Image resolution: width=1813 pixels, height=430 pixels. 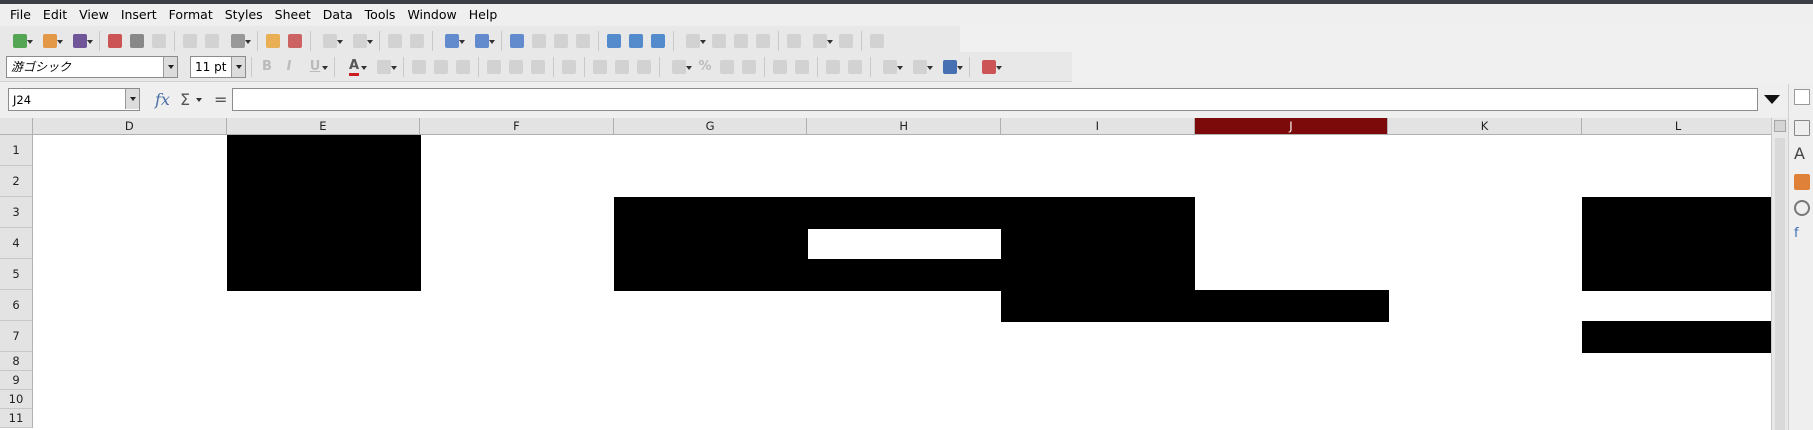 What do you see at coordinates (360, 41) in the screenshot?
I see `redo-icon` at bounding box center [360, 41].